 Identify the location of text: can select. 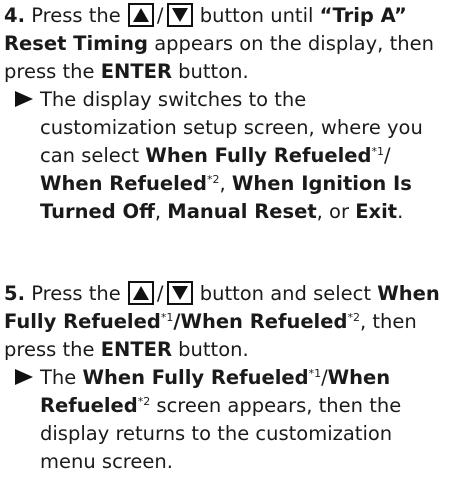
(90, 155).